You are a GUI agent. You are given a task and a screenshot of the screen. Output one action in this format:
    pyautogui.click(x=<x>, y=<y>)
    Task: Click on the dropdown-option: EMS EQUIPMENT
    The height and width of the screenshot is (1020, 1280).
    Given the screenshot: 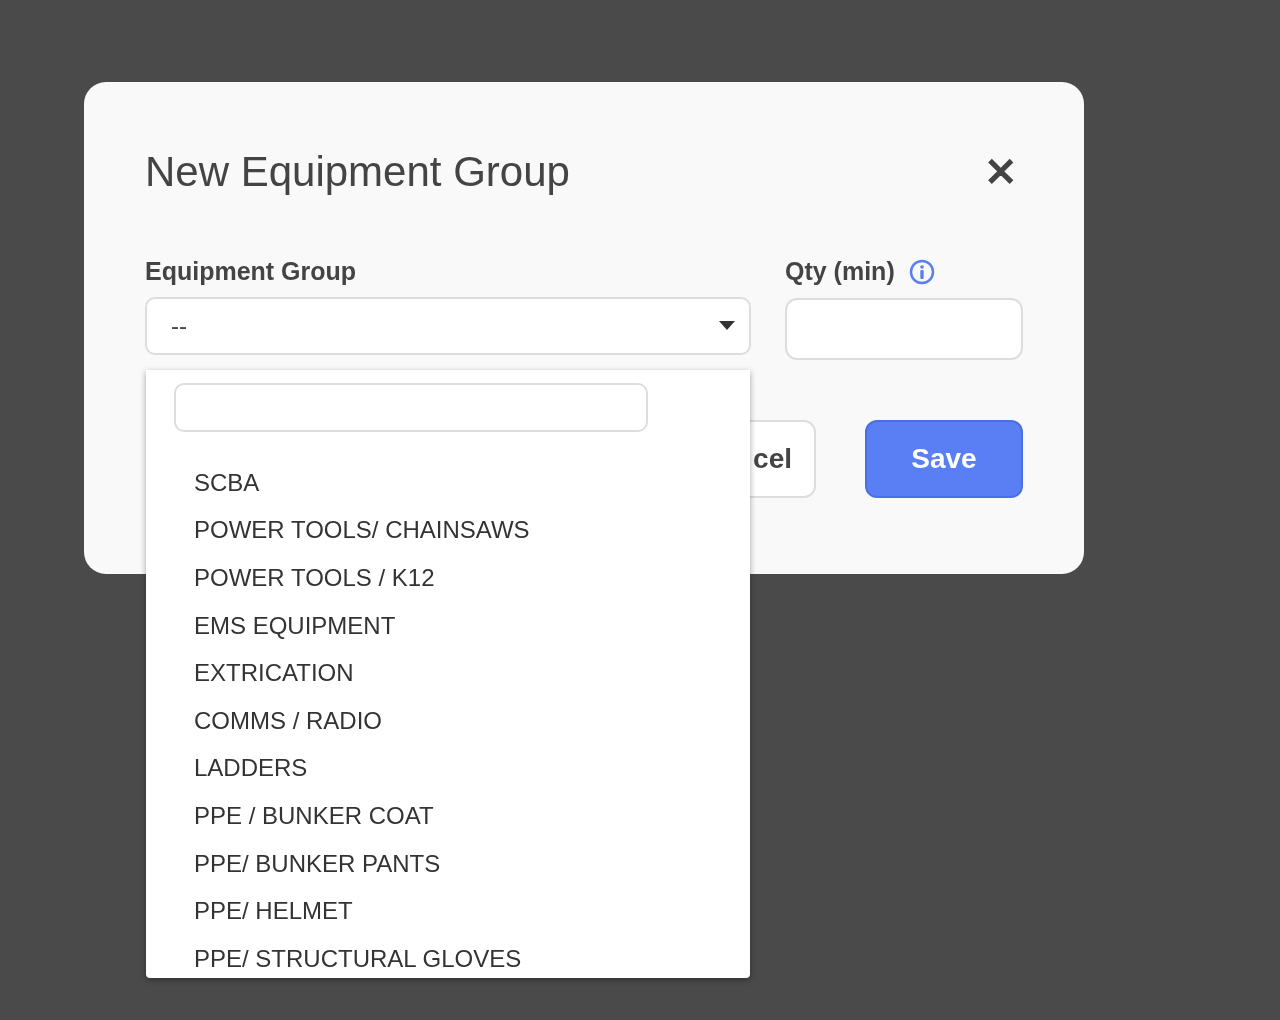 What is the action you would take?
    pyautogui.click(x=295, y=625)
    